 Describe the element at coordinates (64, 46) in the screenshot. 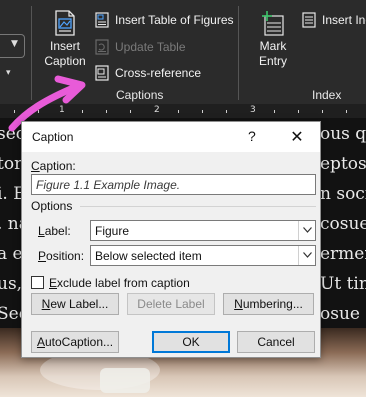

I see `insert-caption-label-line1: Insert` at that location.